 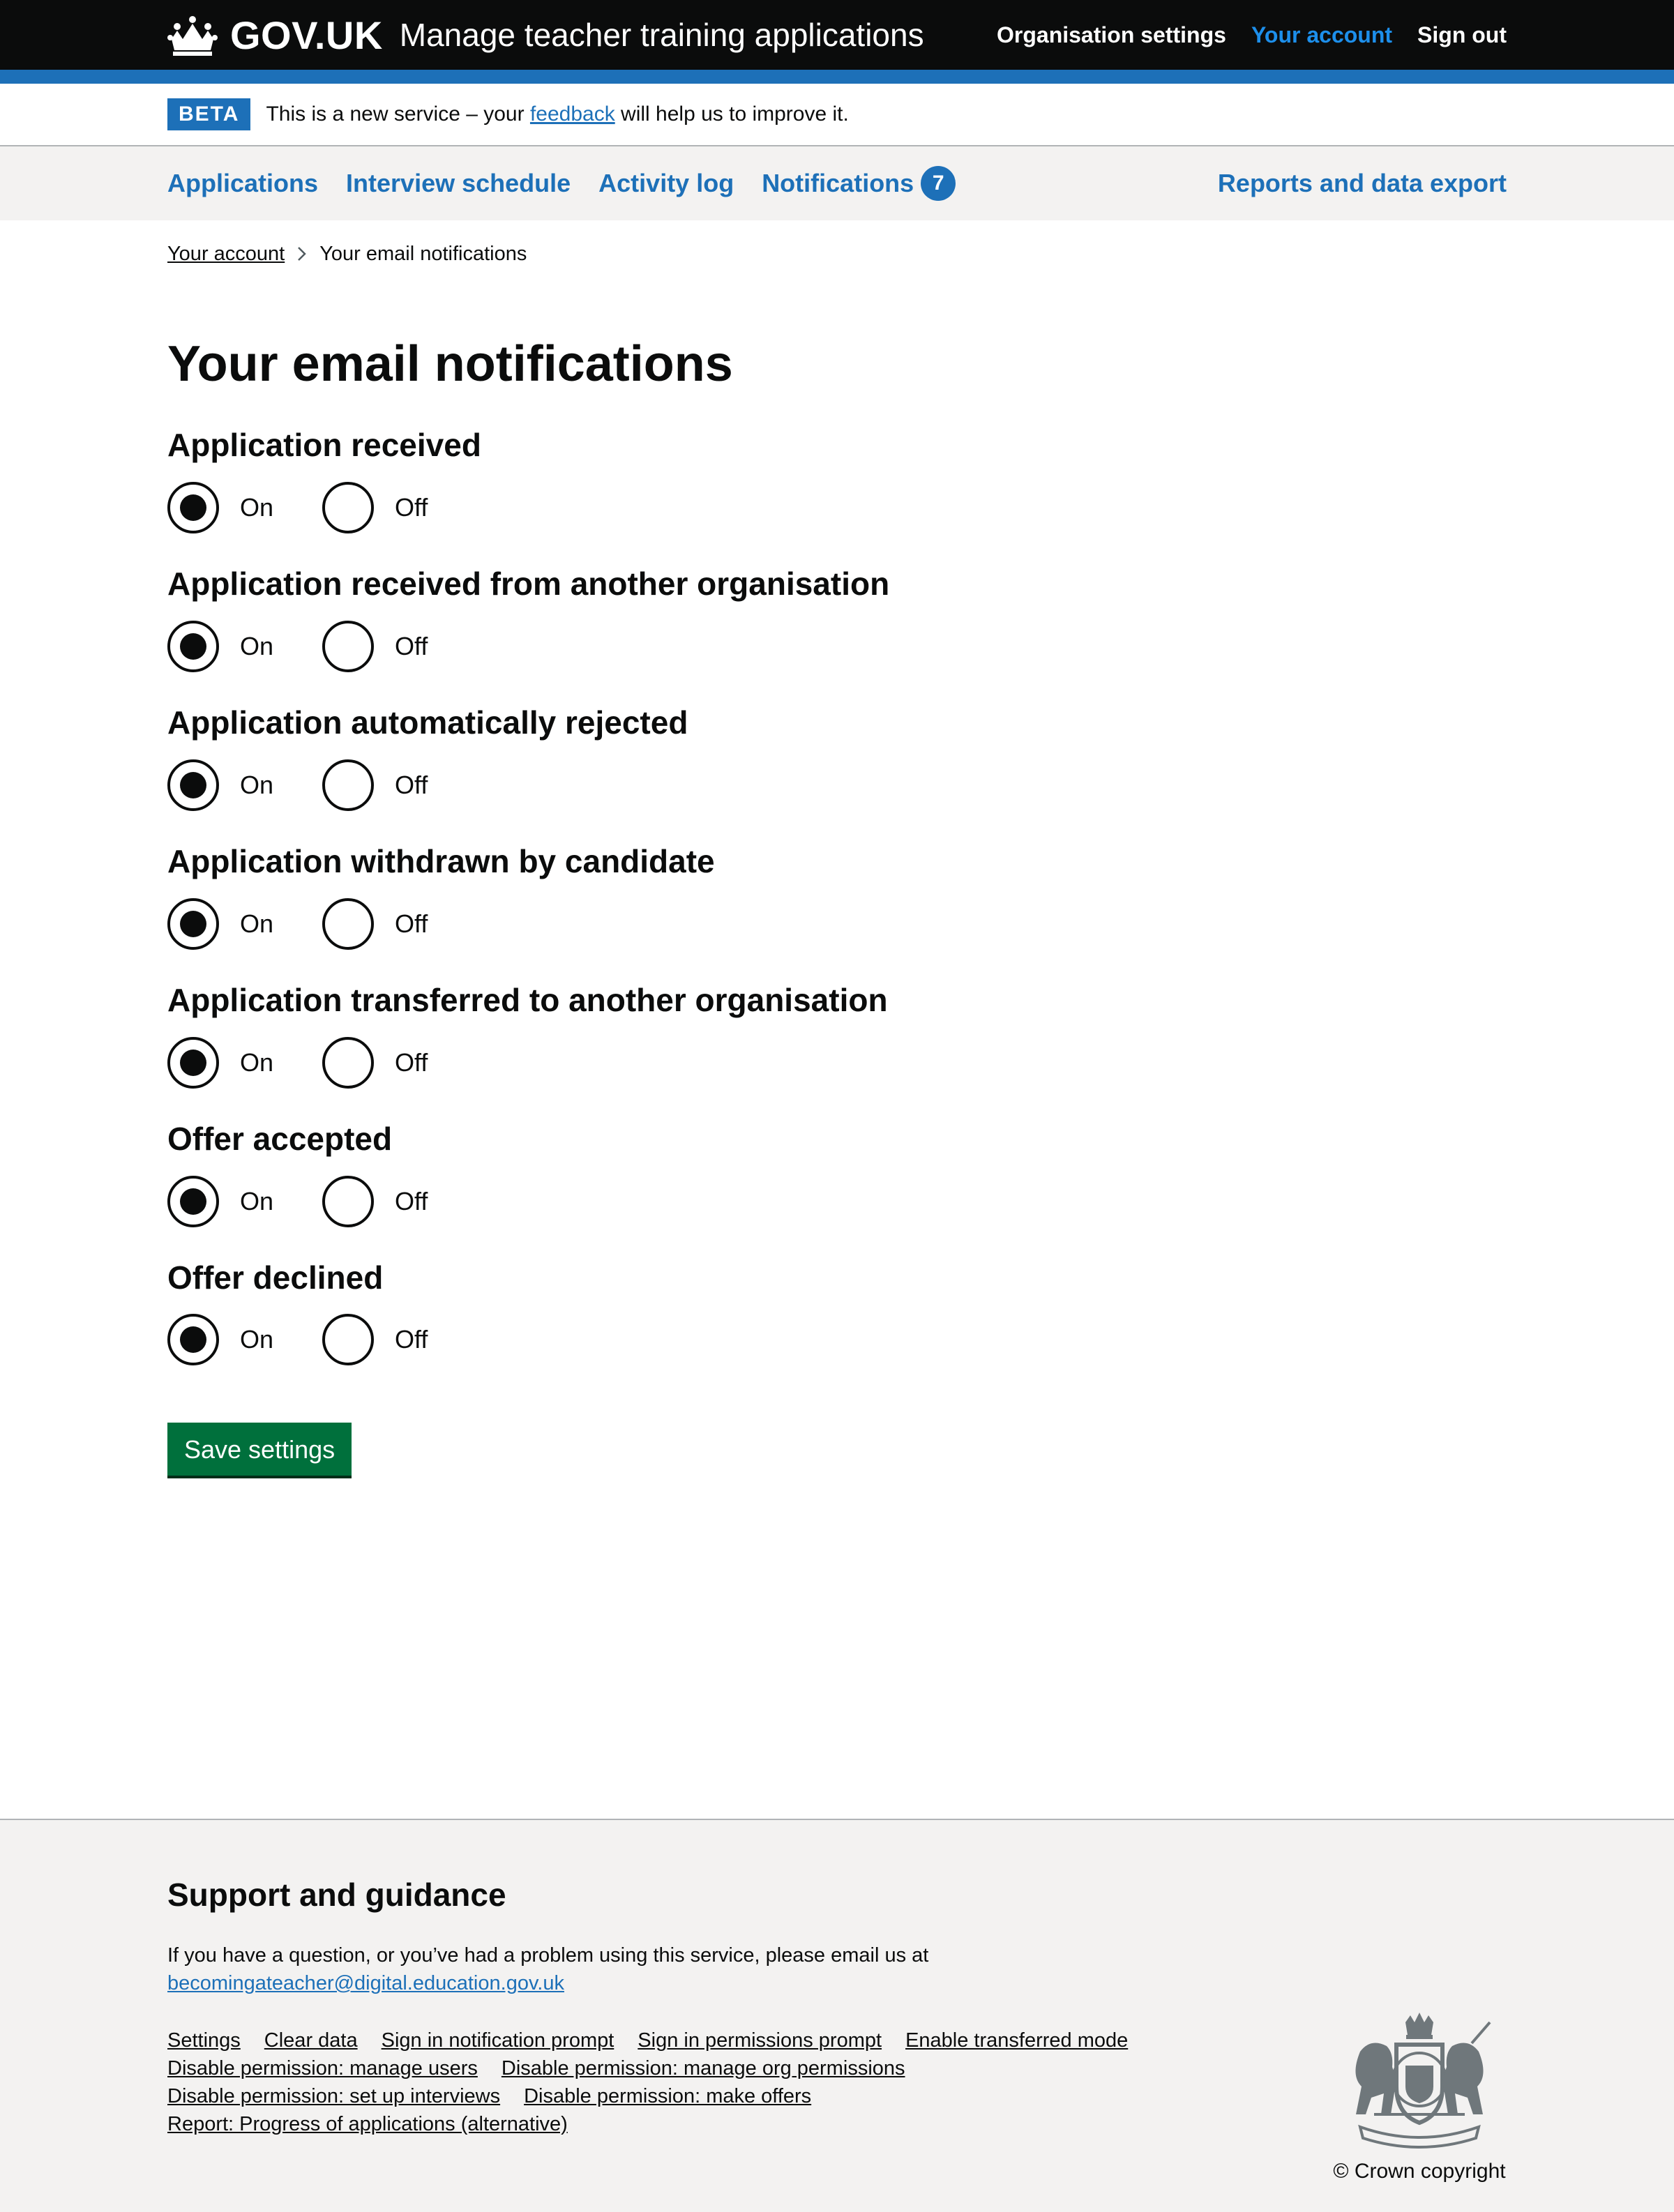 What do you see at coordinates (398, 114) in the screenshot?
I see `beta-text-before: This is a new service – your` at bounding box center [398, 114].